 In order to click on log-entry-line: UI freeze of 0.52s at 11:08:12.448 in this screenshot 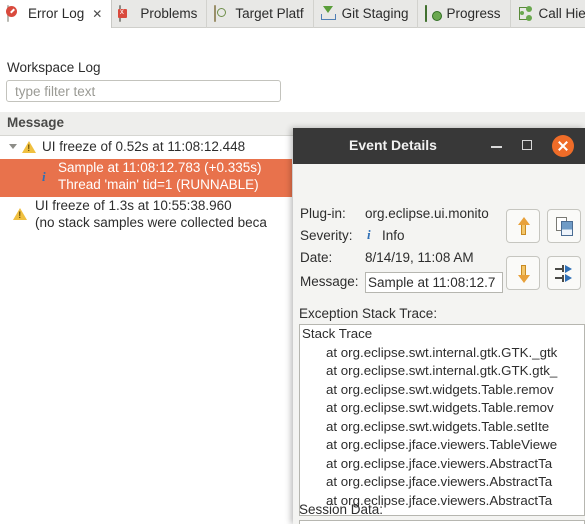, I will do `click(144, 146)`.